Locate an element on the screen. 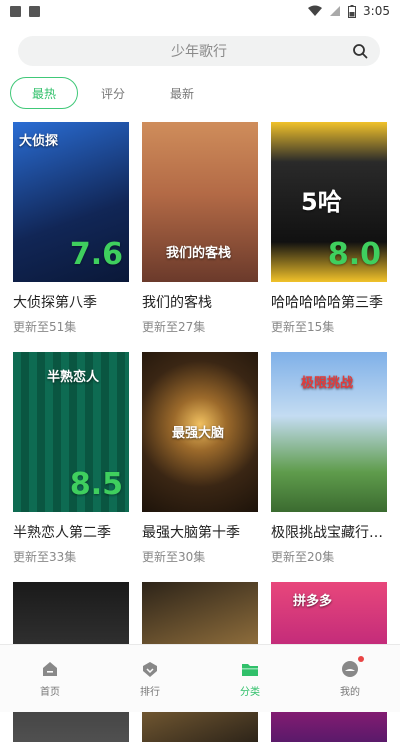  app-notification-icon is located at coordinates (34, 11).